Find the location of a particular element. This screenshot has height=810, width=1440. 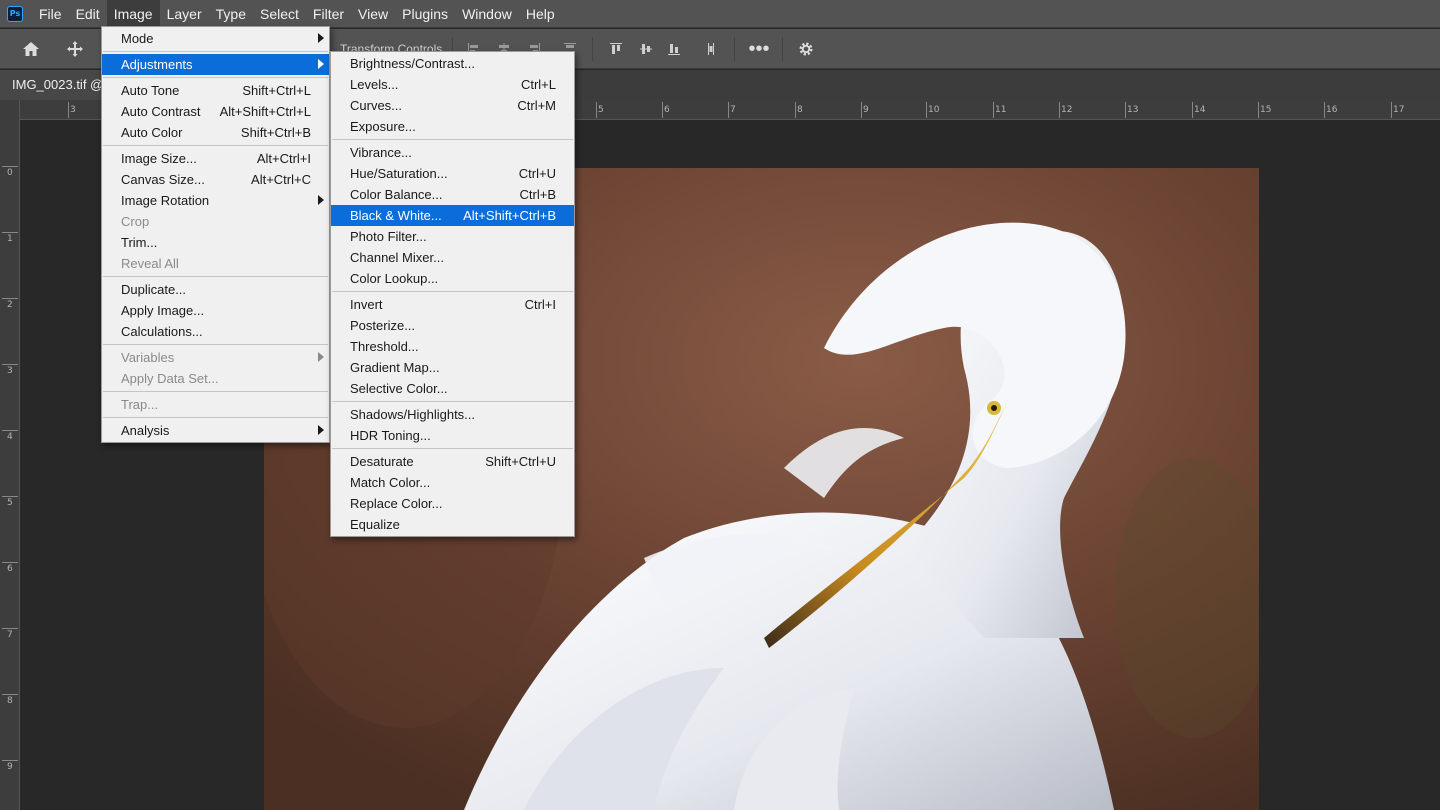

adjust-item-hue-saturation: Hue/Saturation... Ctrl+U is located at coordinates (452, 173).